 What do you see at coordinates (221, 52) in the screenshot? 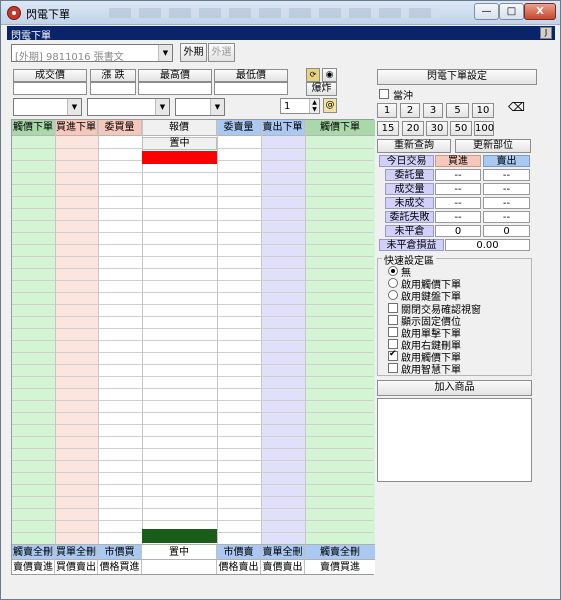
I see `tab-foreign-options: 外選` at bounding box center [221, 52].